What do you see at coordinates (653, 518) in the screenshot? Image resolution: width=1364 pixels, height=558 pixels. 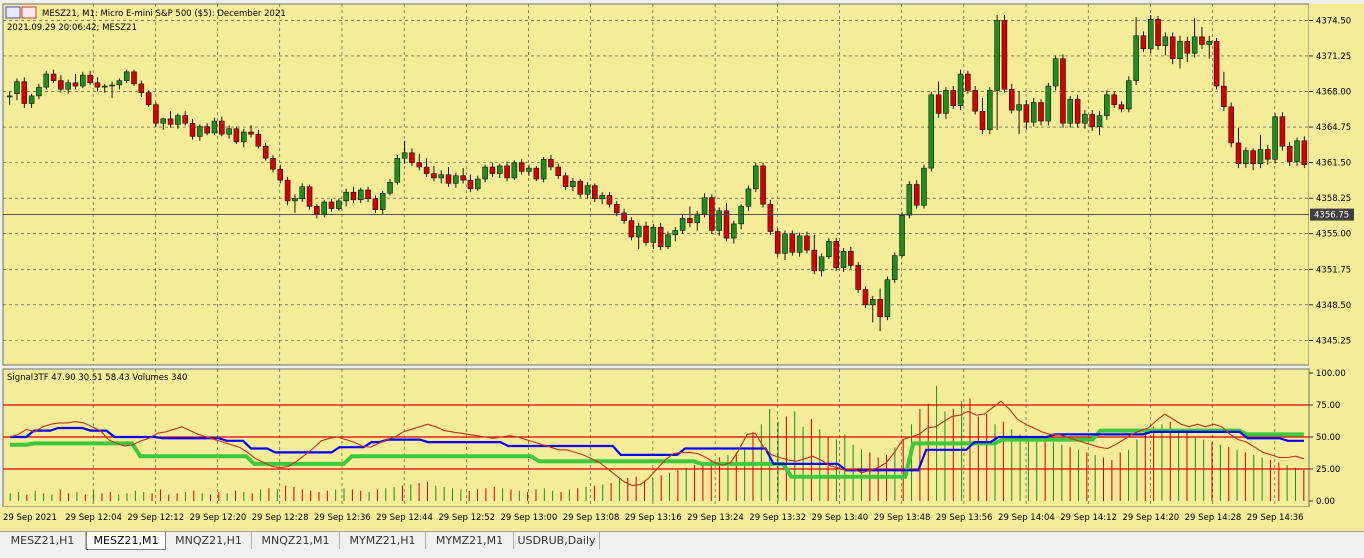 I see `time-label: 29 Sep 13:16` at bounding box center [653, 518].